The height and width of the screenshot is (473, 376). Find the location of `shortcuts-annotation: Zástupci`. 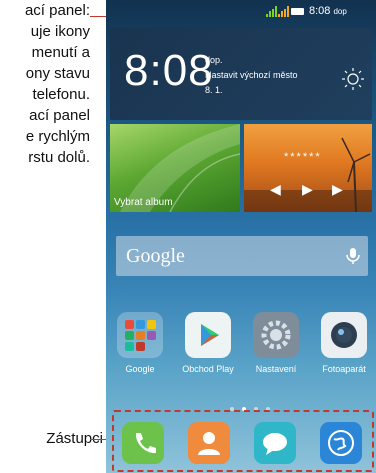

shortcuts-annotation: Zástupci is located at coordinates (74, 438).